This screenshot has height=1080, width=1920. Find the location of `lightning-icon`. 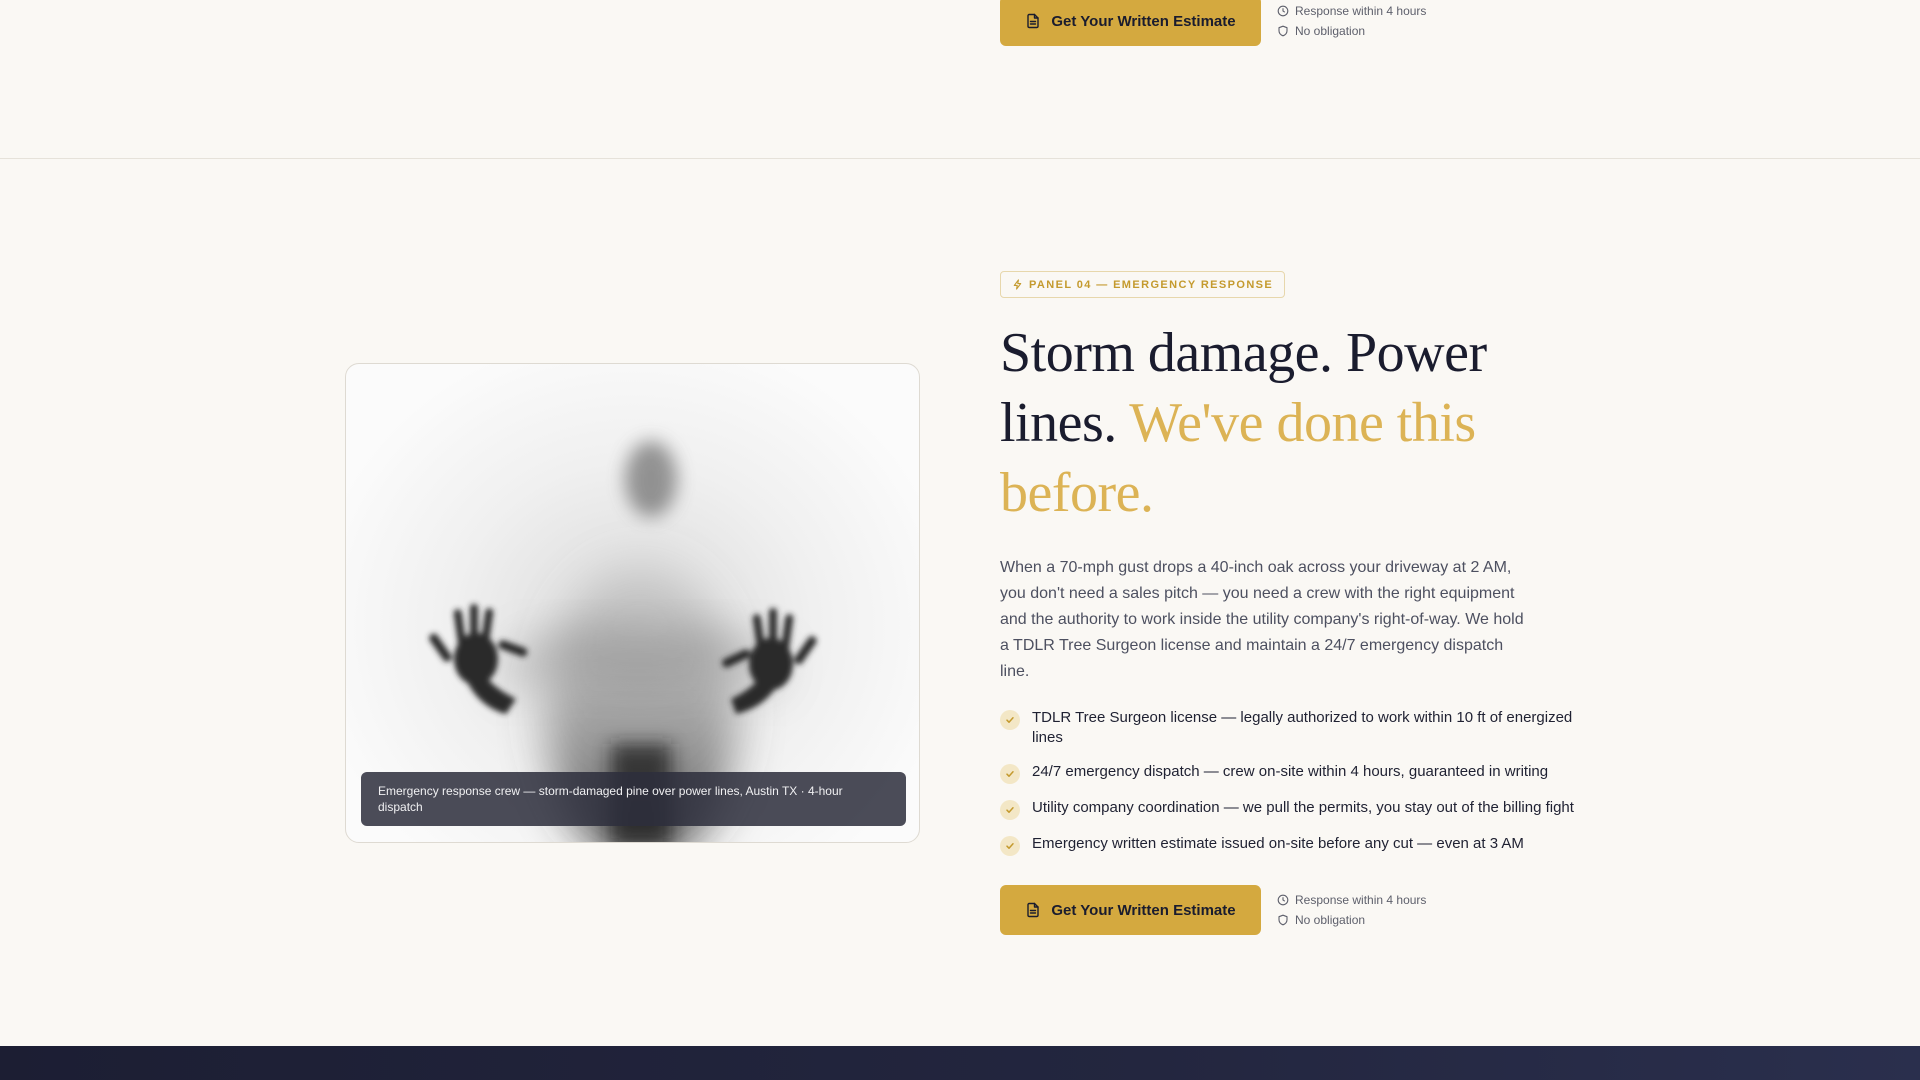

lightning-icon is located at coordinates (1017, 284).